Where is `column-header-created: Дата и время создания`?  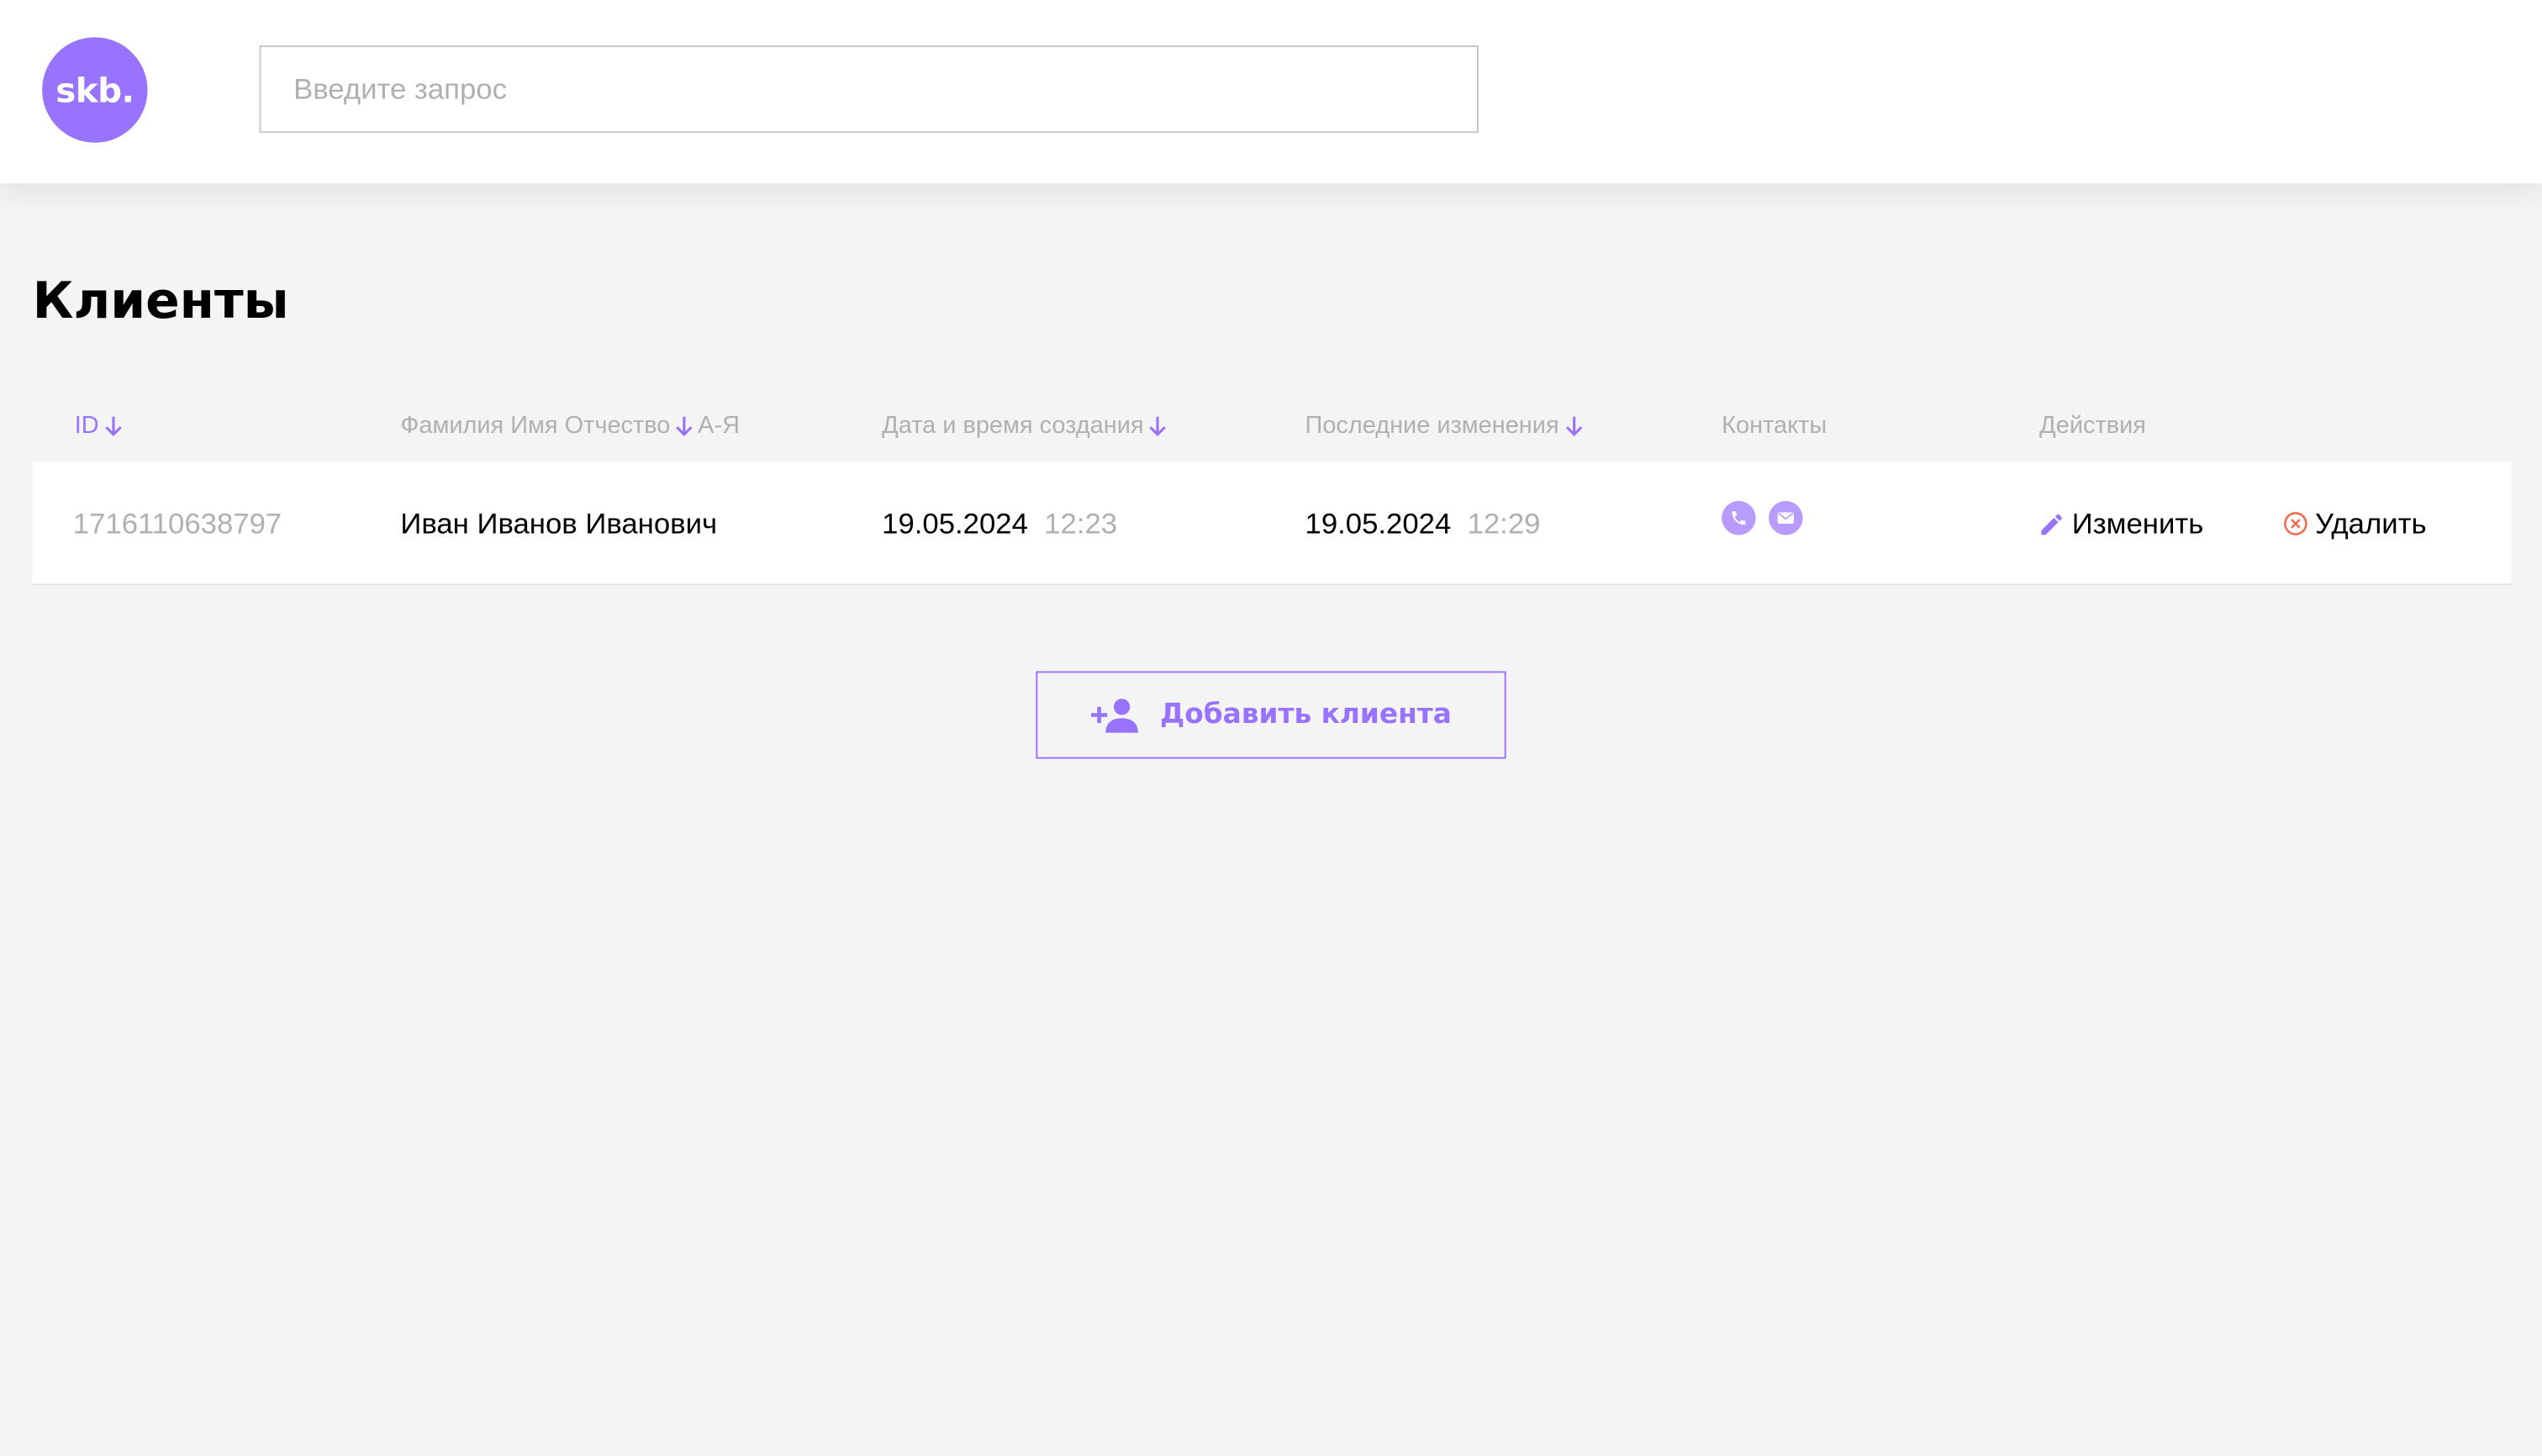
column-header-created: Дата и время создания is located at coordinates (1025, 426).